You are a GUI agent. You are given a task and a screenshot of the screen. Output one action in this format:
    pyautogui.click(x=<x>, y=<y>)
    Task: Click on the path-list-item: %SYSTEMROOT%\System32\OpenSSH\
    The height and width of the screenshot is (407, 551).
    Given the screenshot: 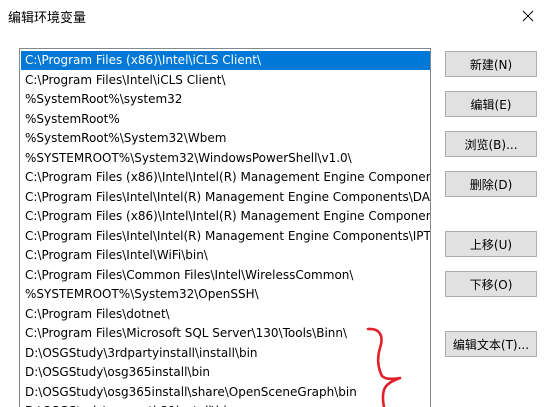 What is the action you would take?
    pyautogui.click(x=225, y=294)
    